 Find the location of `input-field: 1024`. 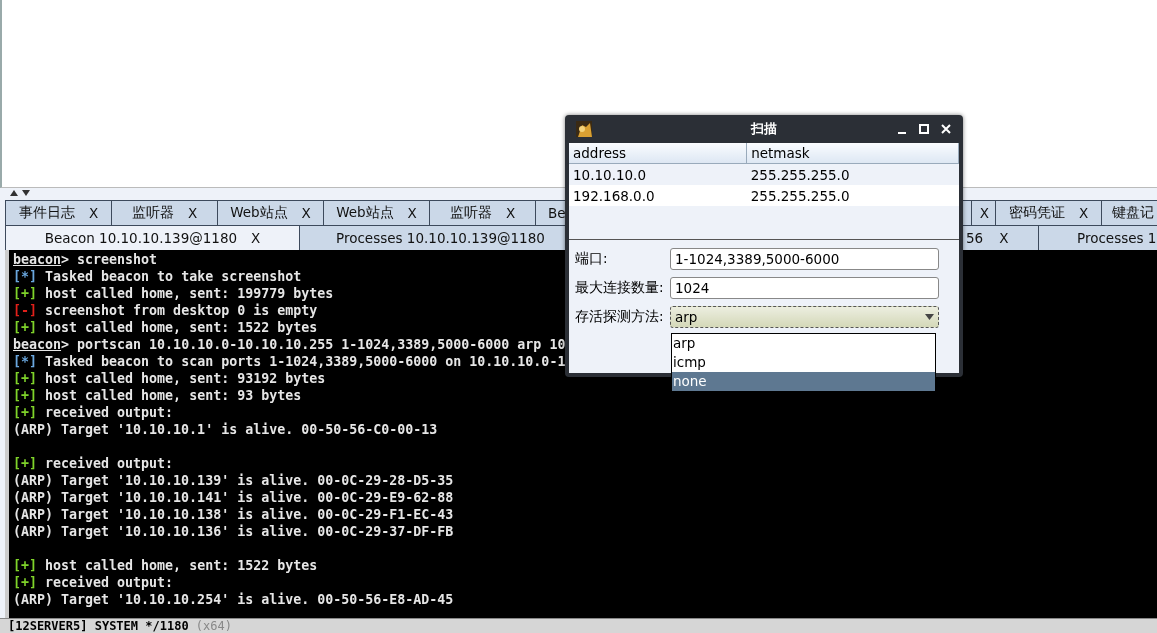

input-field: 1024 is located at coordinates (804, 288).